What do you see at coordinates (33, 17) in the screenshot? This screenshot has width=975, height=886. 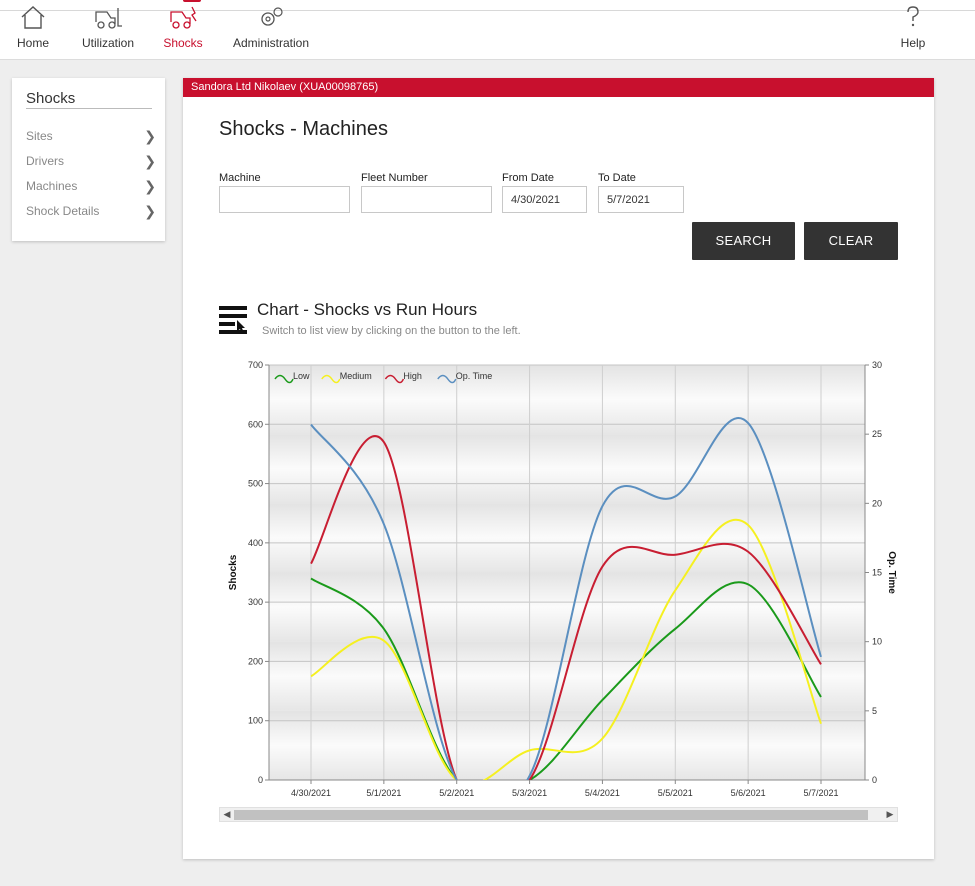 I see `house-icon` at bounding box center [33, 17].